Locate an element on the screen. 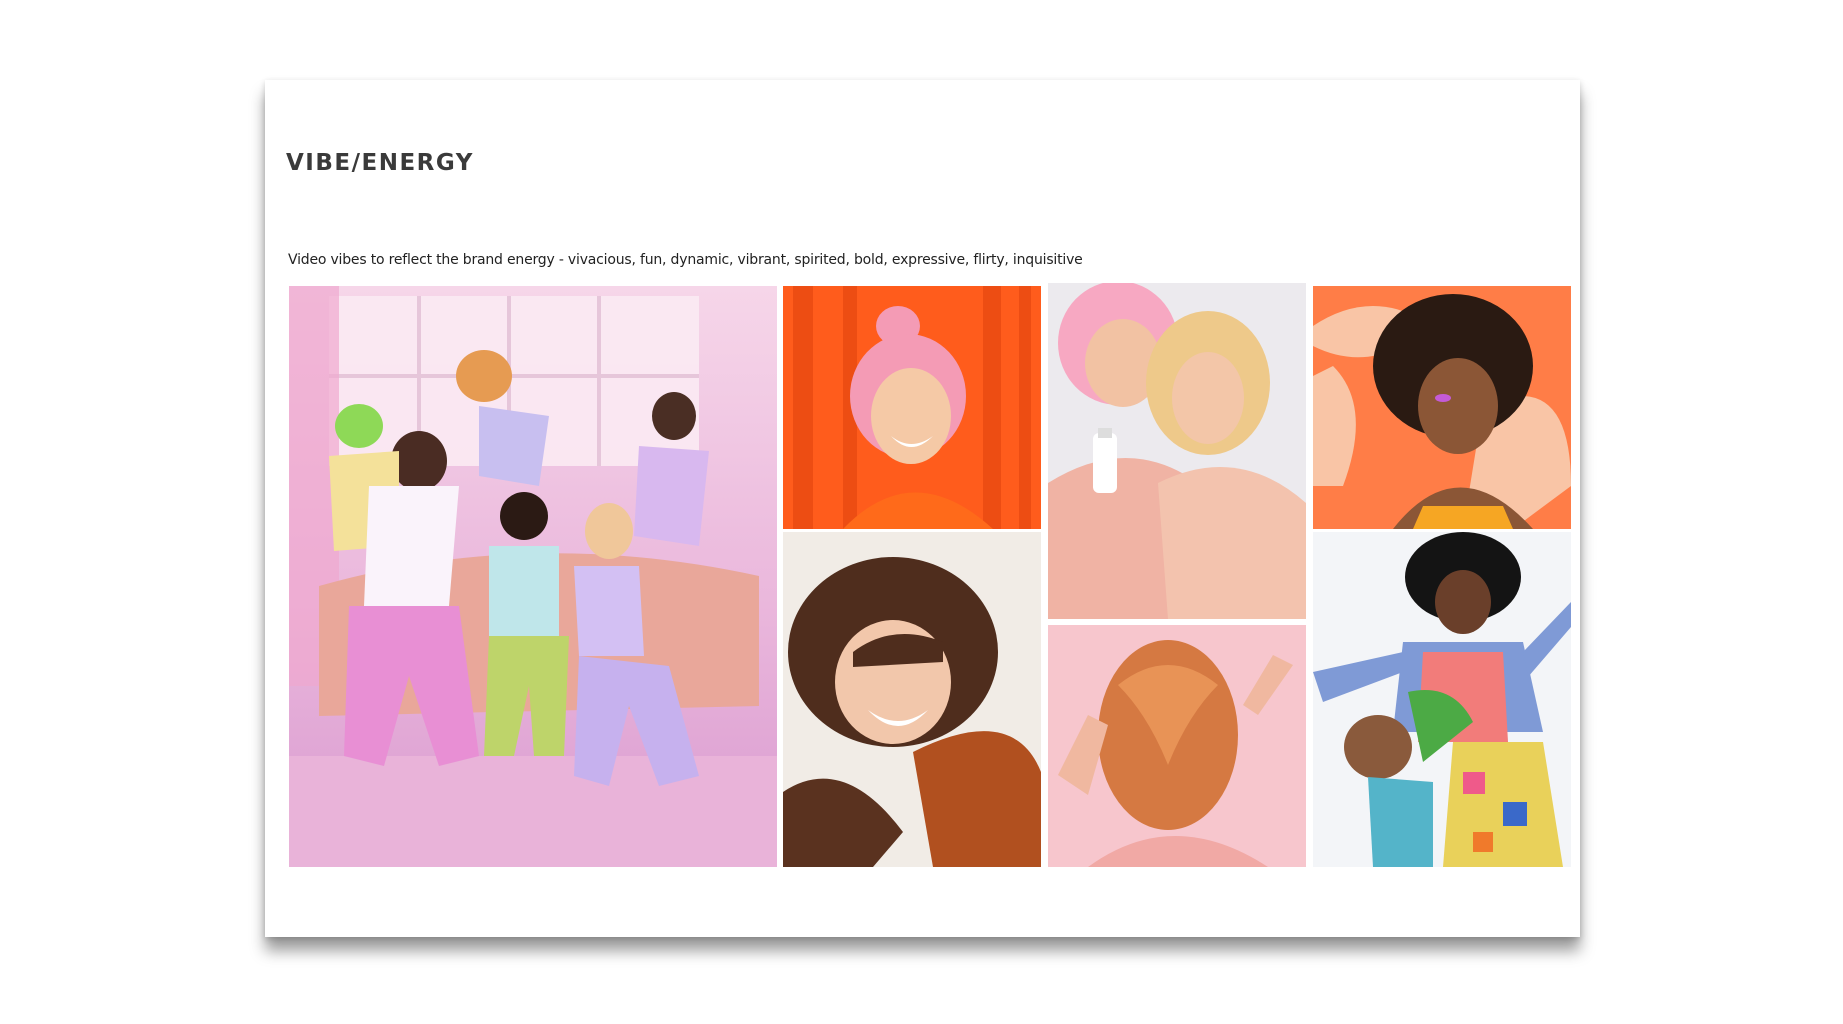 The image size is (1843, 1024). two-women-patterned-outfits-photo is located at coordinates (1442, 699).